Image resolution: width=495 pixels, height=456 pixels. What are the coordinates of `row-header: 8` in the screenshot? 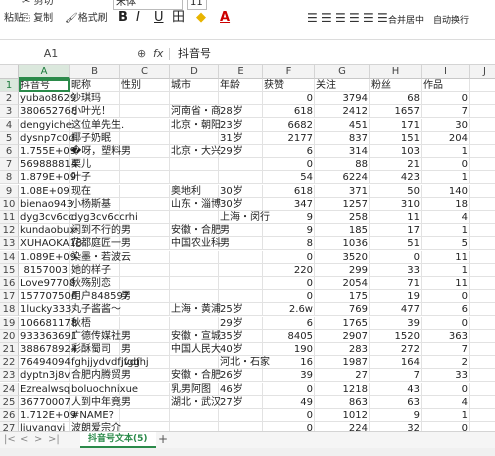 It's located at (9, 178).